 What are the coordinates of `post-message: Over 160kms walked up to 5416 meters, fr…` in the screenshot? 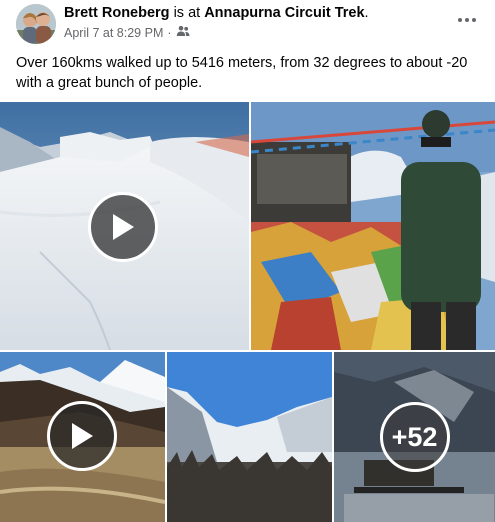 It's located at (242, 73).